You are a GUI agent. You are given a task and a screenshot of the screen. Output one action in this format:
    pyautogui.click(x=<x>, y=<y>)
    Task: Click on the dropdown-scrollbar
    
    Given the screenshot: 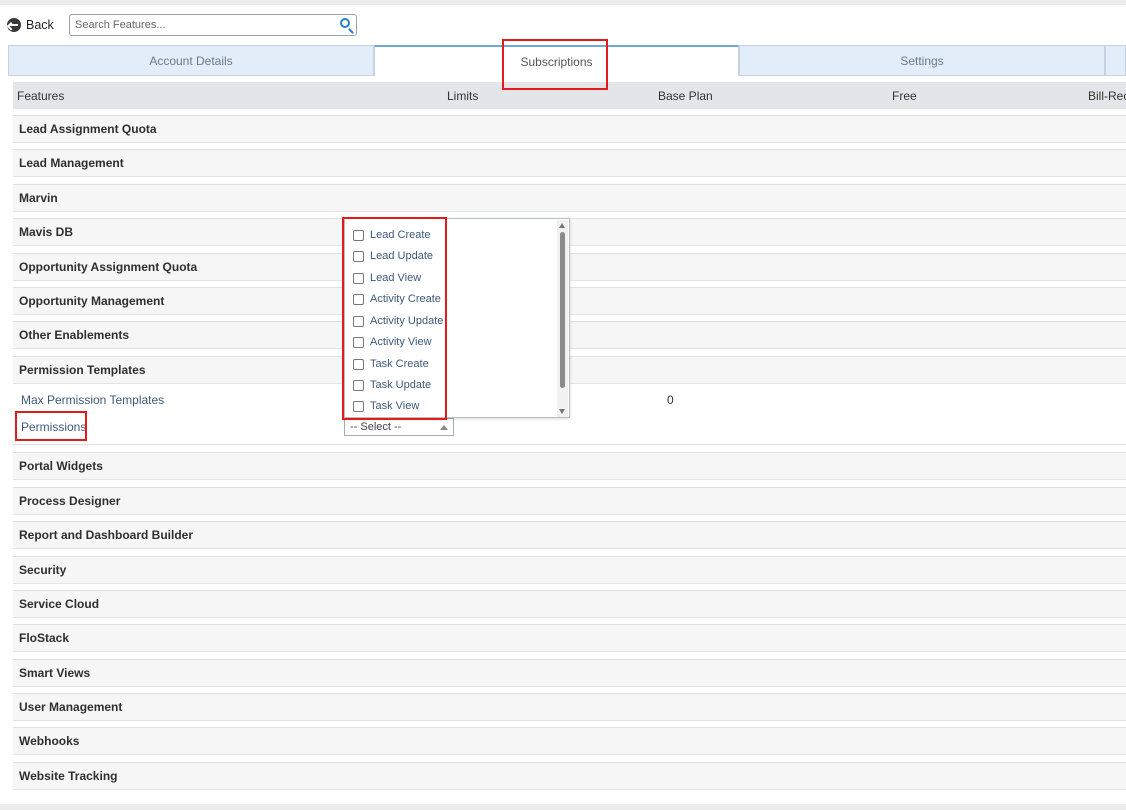 What is the action you would take?
    pyautogui.click(x=562, y=318)
    